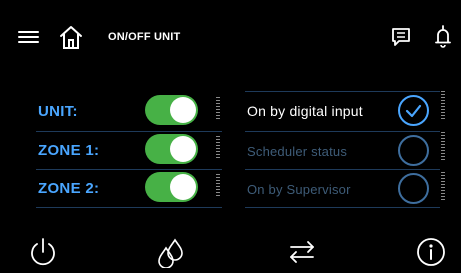  I want to click on status-scheduler-indicator, so click(413, 150).